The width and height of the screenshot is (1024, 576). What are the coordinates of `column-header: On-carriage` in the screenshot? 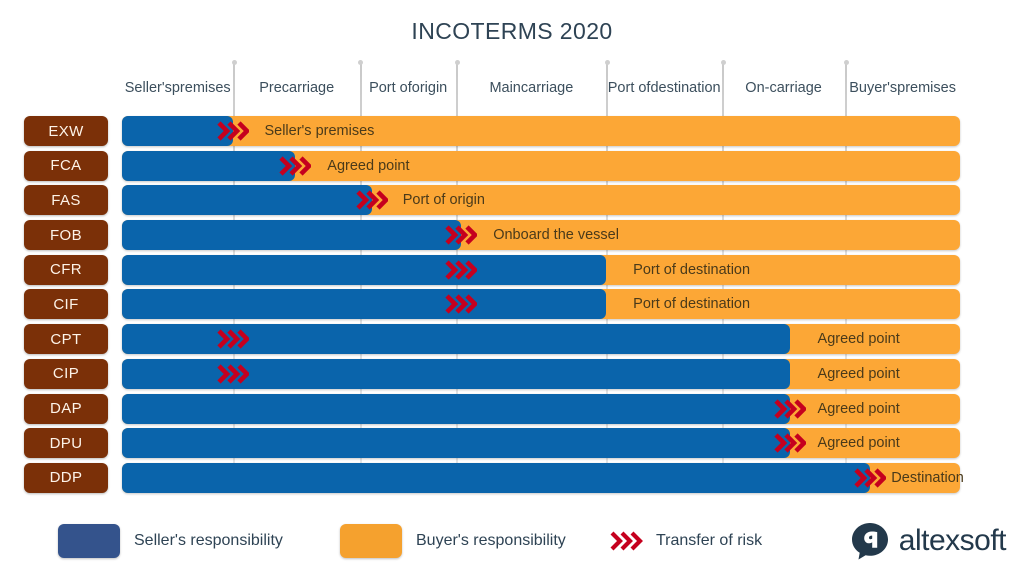 It's located at (783, 88).